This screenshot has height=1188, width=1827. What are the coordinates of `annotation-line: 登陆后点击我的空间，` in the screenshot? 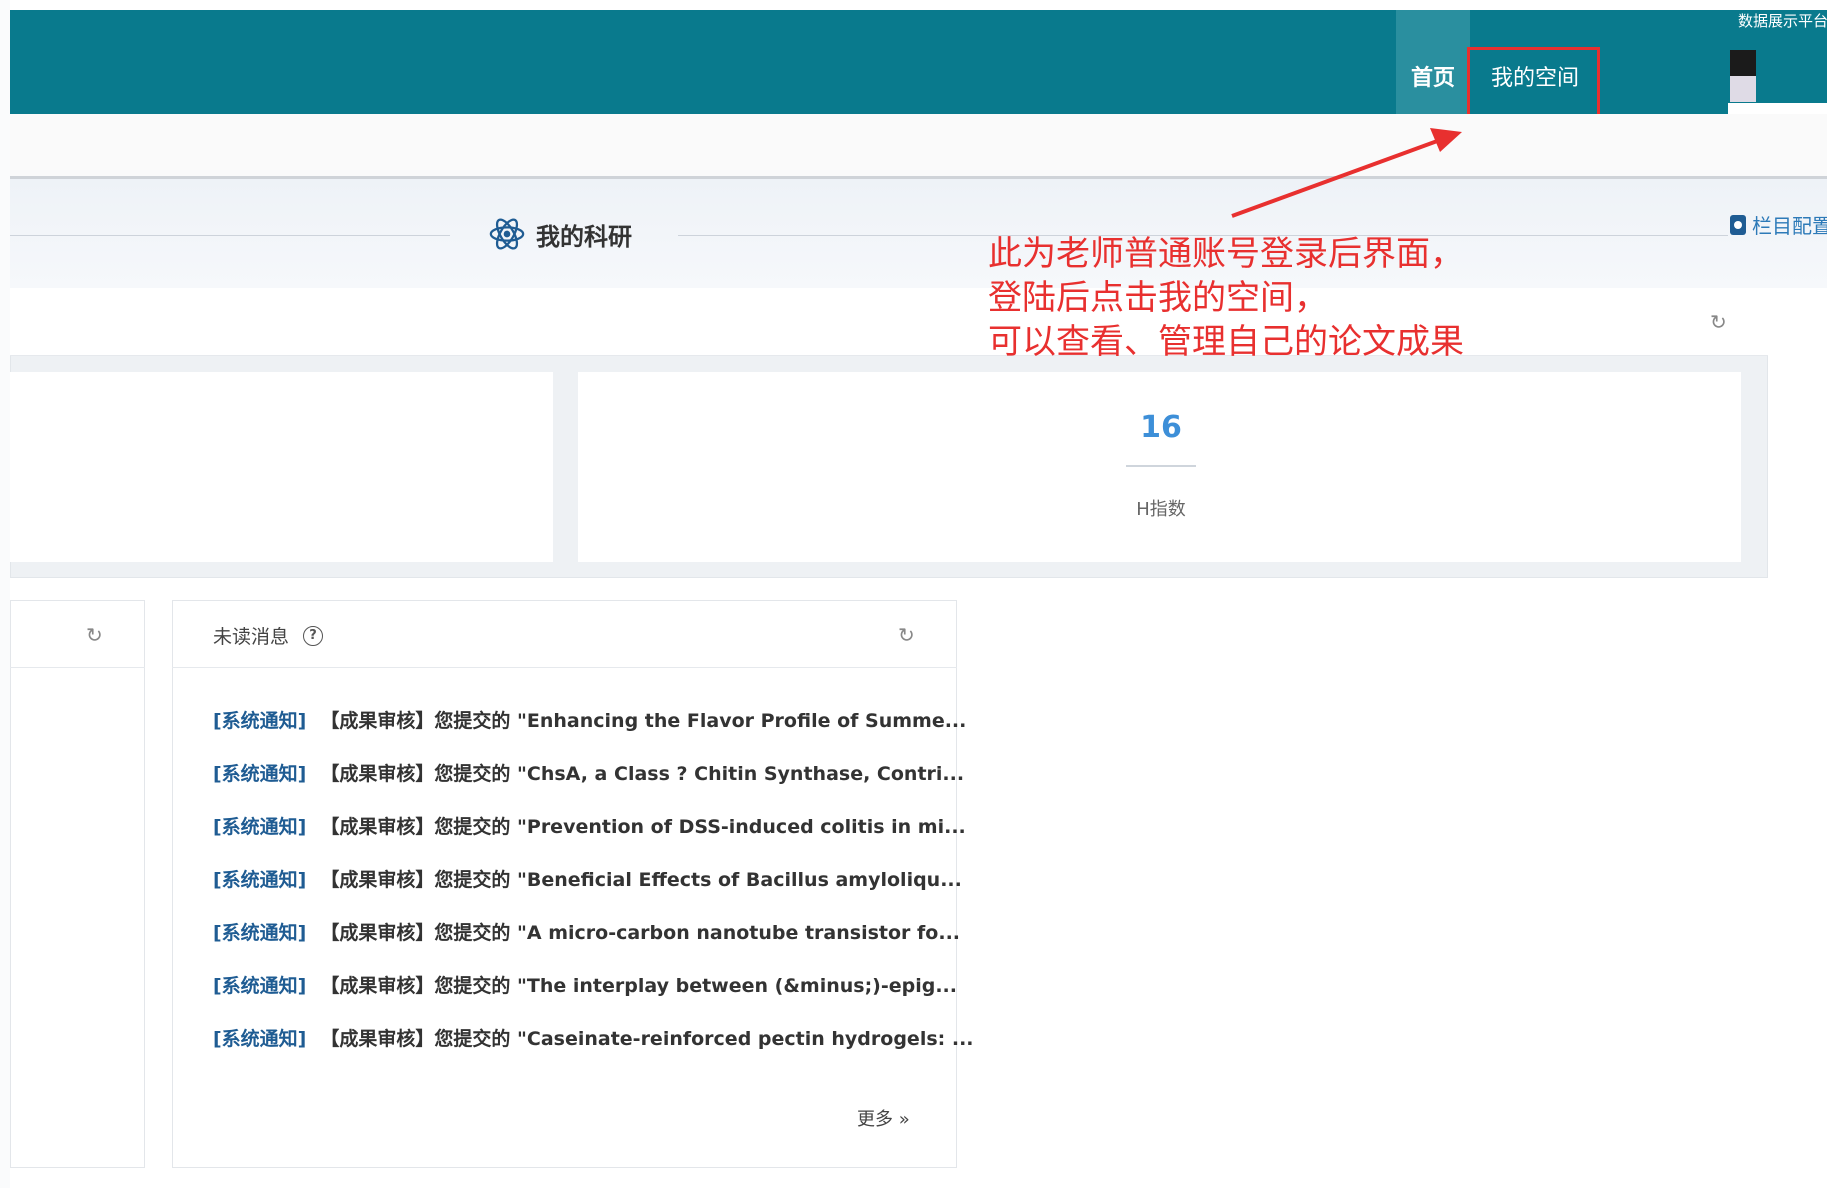 It's located at (1158, 298).